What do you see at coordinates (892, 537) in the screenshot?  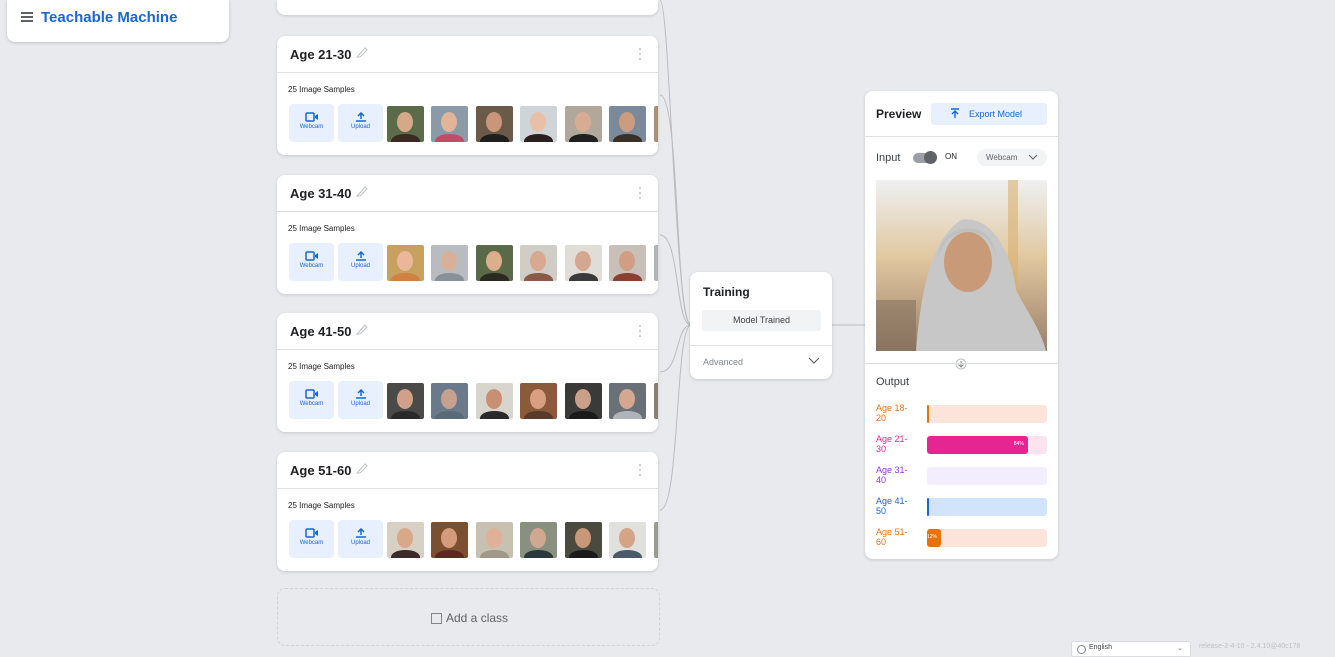 I see `output-class-label: Age 51- 60` at bounding box center [892, 537].